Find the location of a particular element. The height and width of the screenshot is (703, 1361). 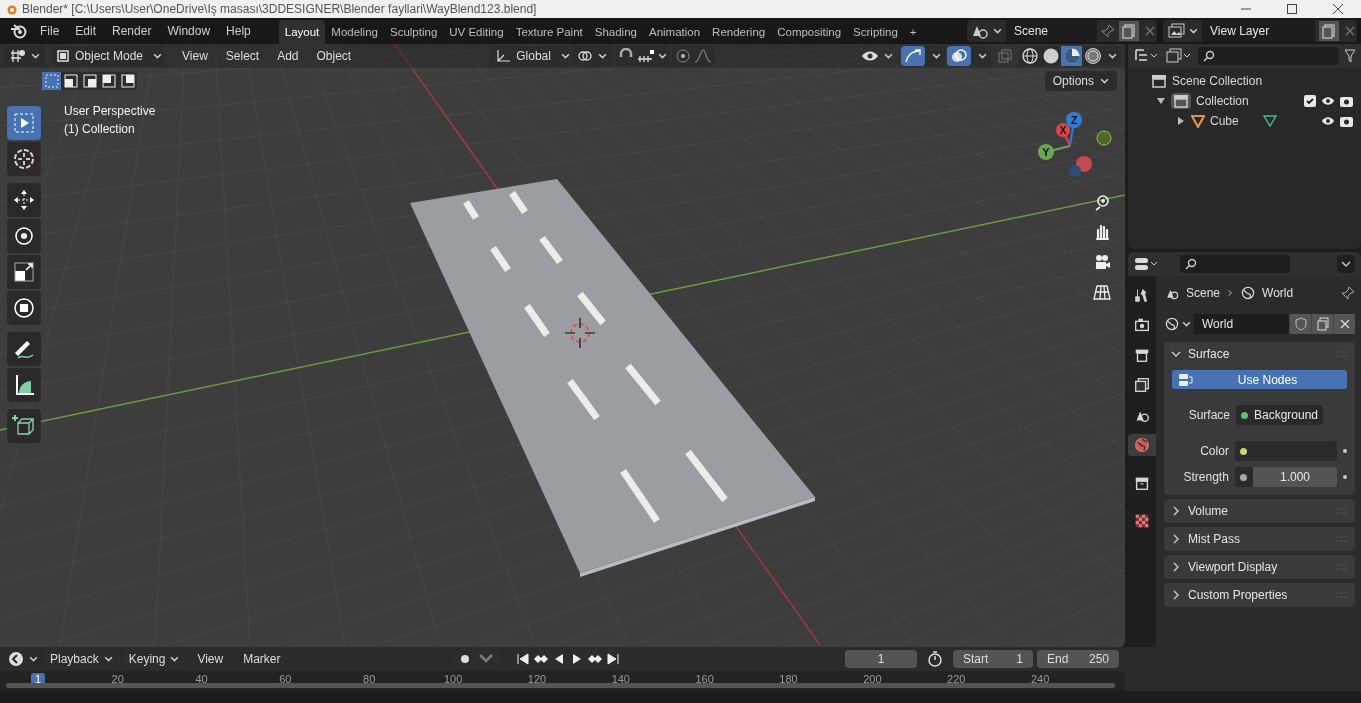

previous-keyframe-icon is located at coordinates (541, 659).